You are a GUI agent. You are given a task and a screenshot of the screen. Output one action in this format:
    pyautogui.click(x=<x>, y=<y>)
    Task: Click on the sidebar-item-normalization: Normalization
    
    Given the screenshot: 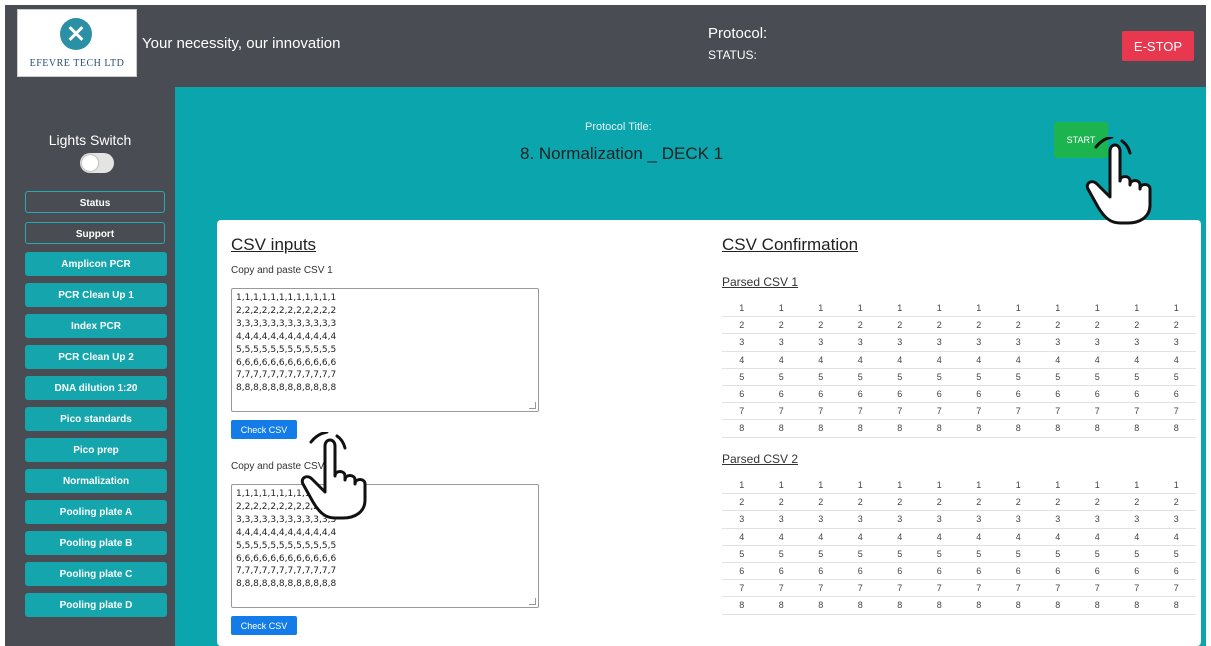 What is the action you would take?
    pyautogui.click(x=96, y=481)
    